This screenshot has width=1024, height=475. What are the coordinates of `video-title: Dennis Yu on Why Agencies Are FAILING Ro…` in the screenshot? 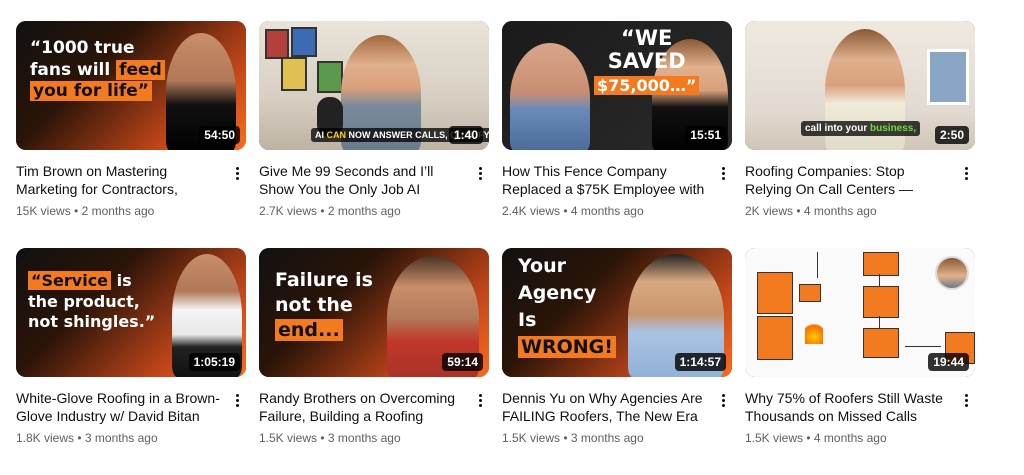 It's located at (604, 407).